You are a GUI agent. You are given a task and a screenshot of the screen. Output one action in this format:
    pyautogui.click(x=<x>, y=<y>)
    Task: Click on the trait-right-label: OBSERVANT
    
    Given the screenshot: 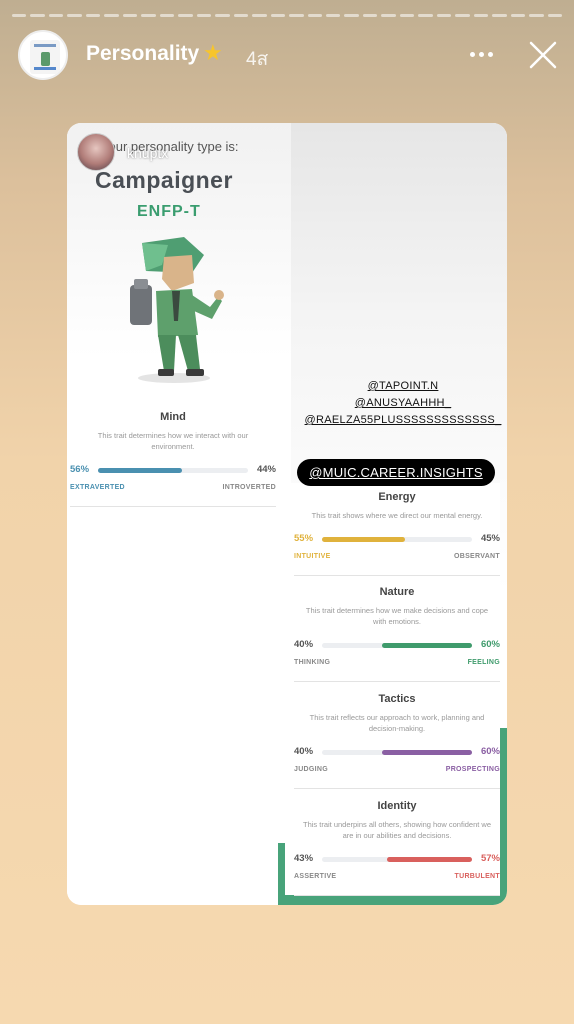 What is the action you would take?
    pyautogui.click(x=476, y=556)
    